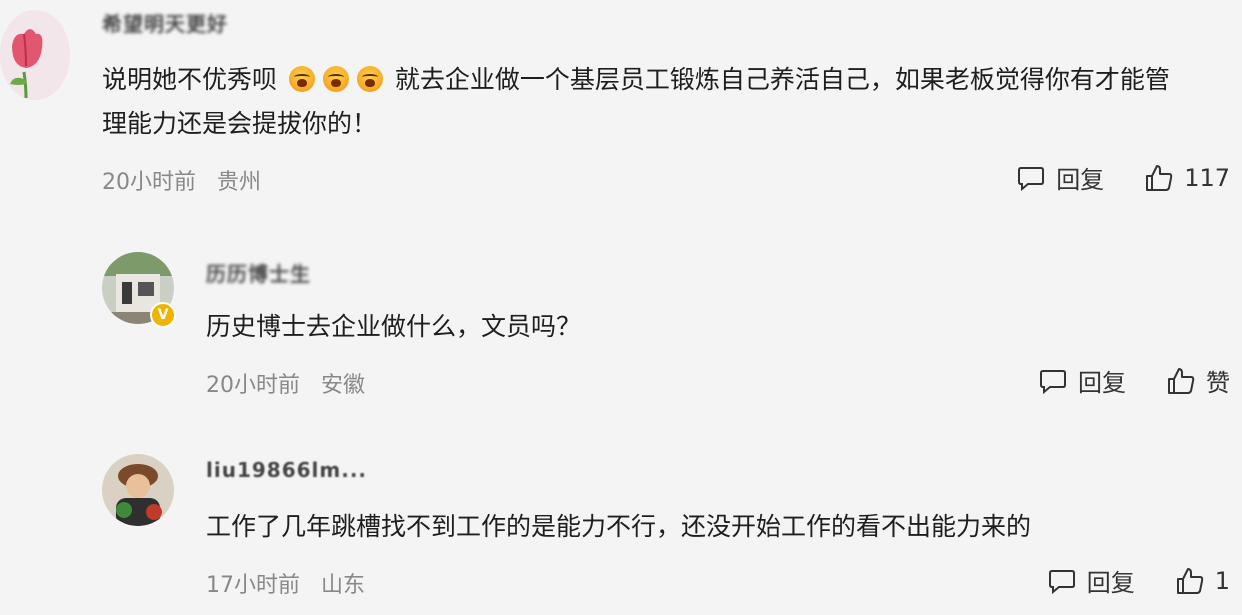 The width and height of the screenshot is (1242, 615). I want to click on timestamp: 17小时前, so click(253, 585).